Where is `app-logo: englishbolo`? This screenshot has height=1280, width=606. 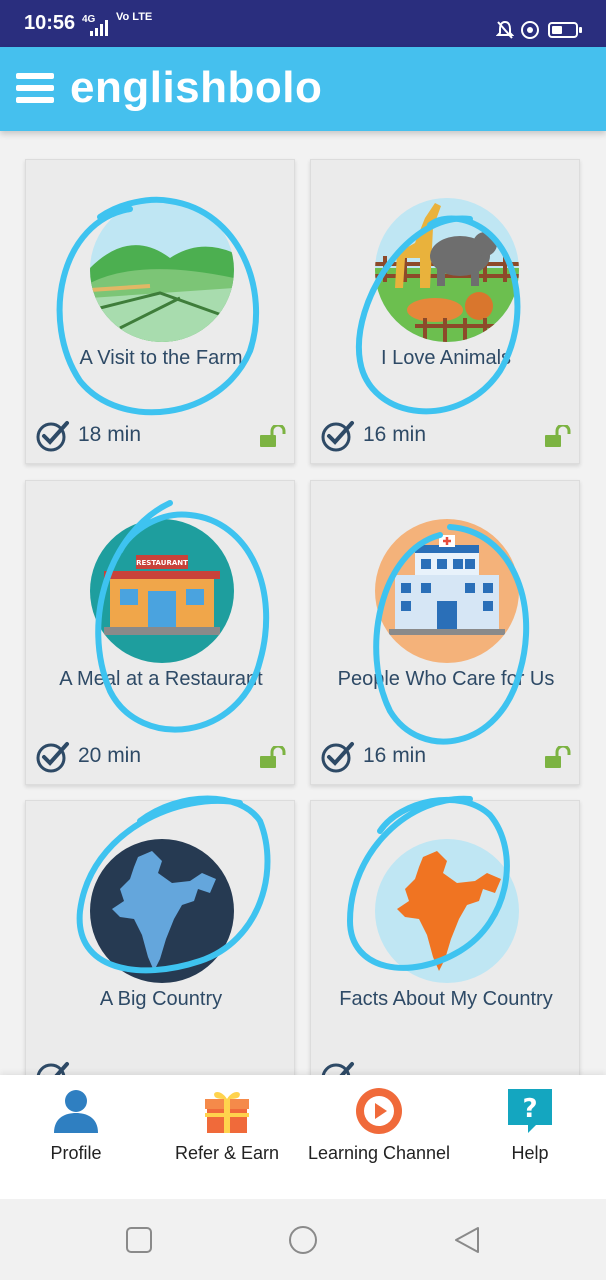
app-logo: englishbolo is located at coordinates (196, 87).